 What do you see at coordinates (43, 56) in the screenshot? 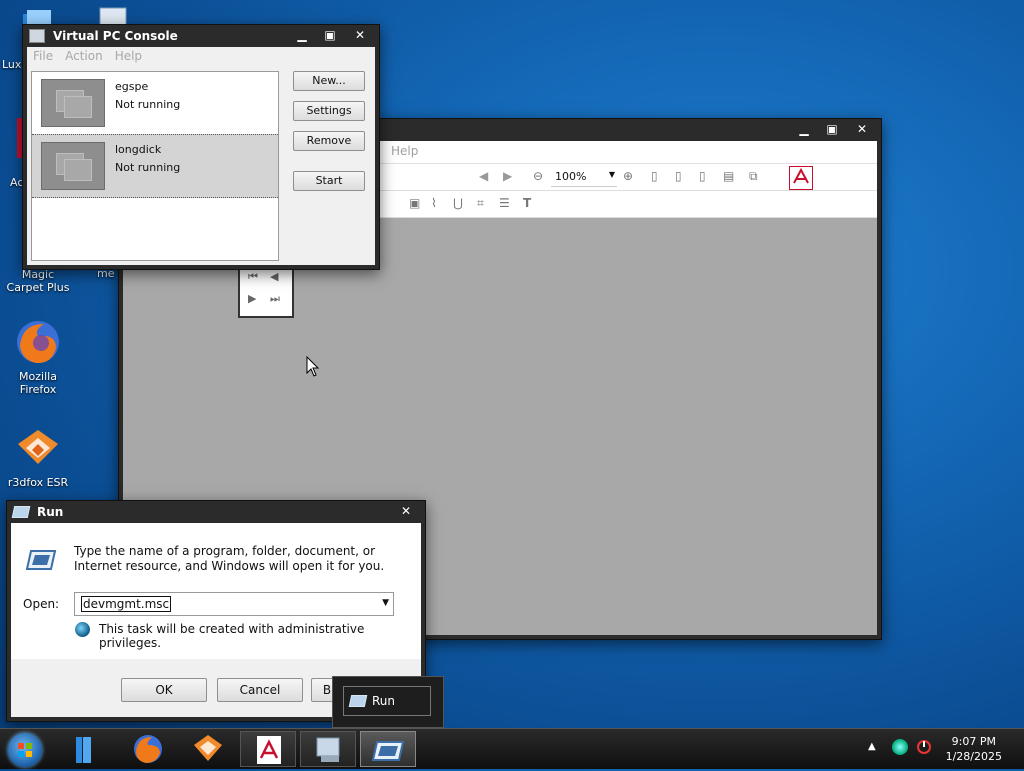
I see `menu-file: File` at bounding box center [43, 56].